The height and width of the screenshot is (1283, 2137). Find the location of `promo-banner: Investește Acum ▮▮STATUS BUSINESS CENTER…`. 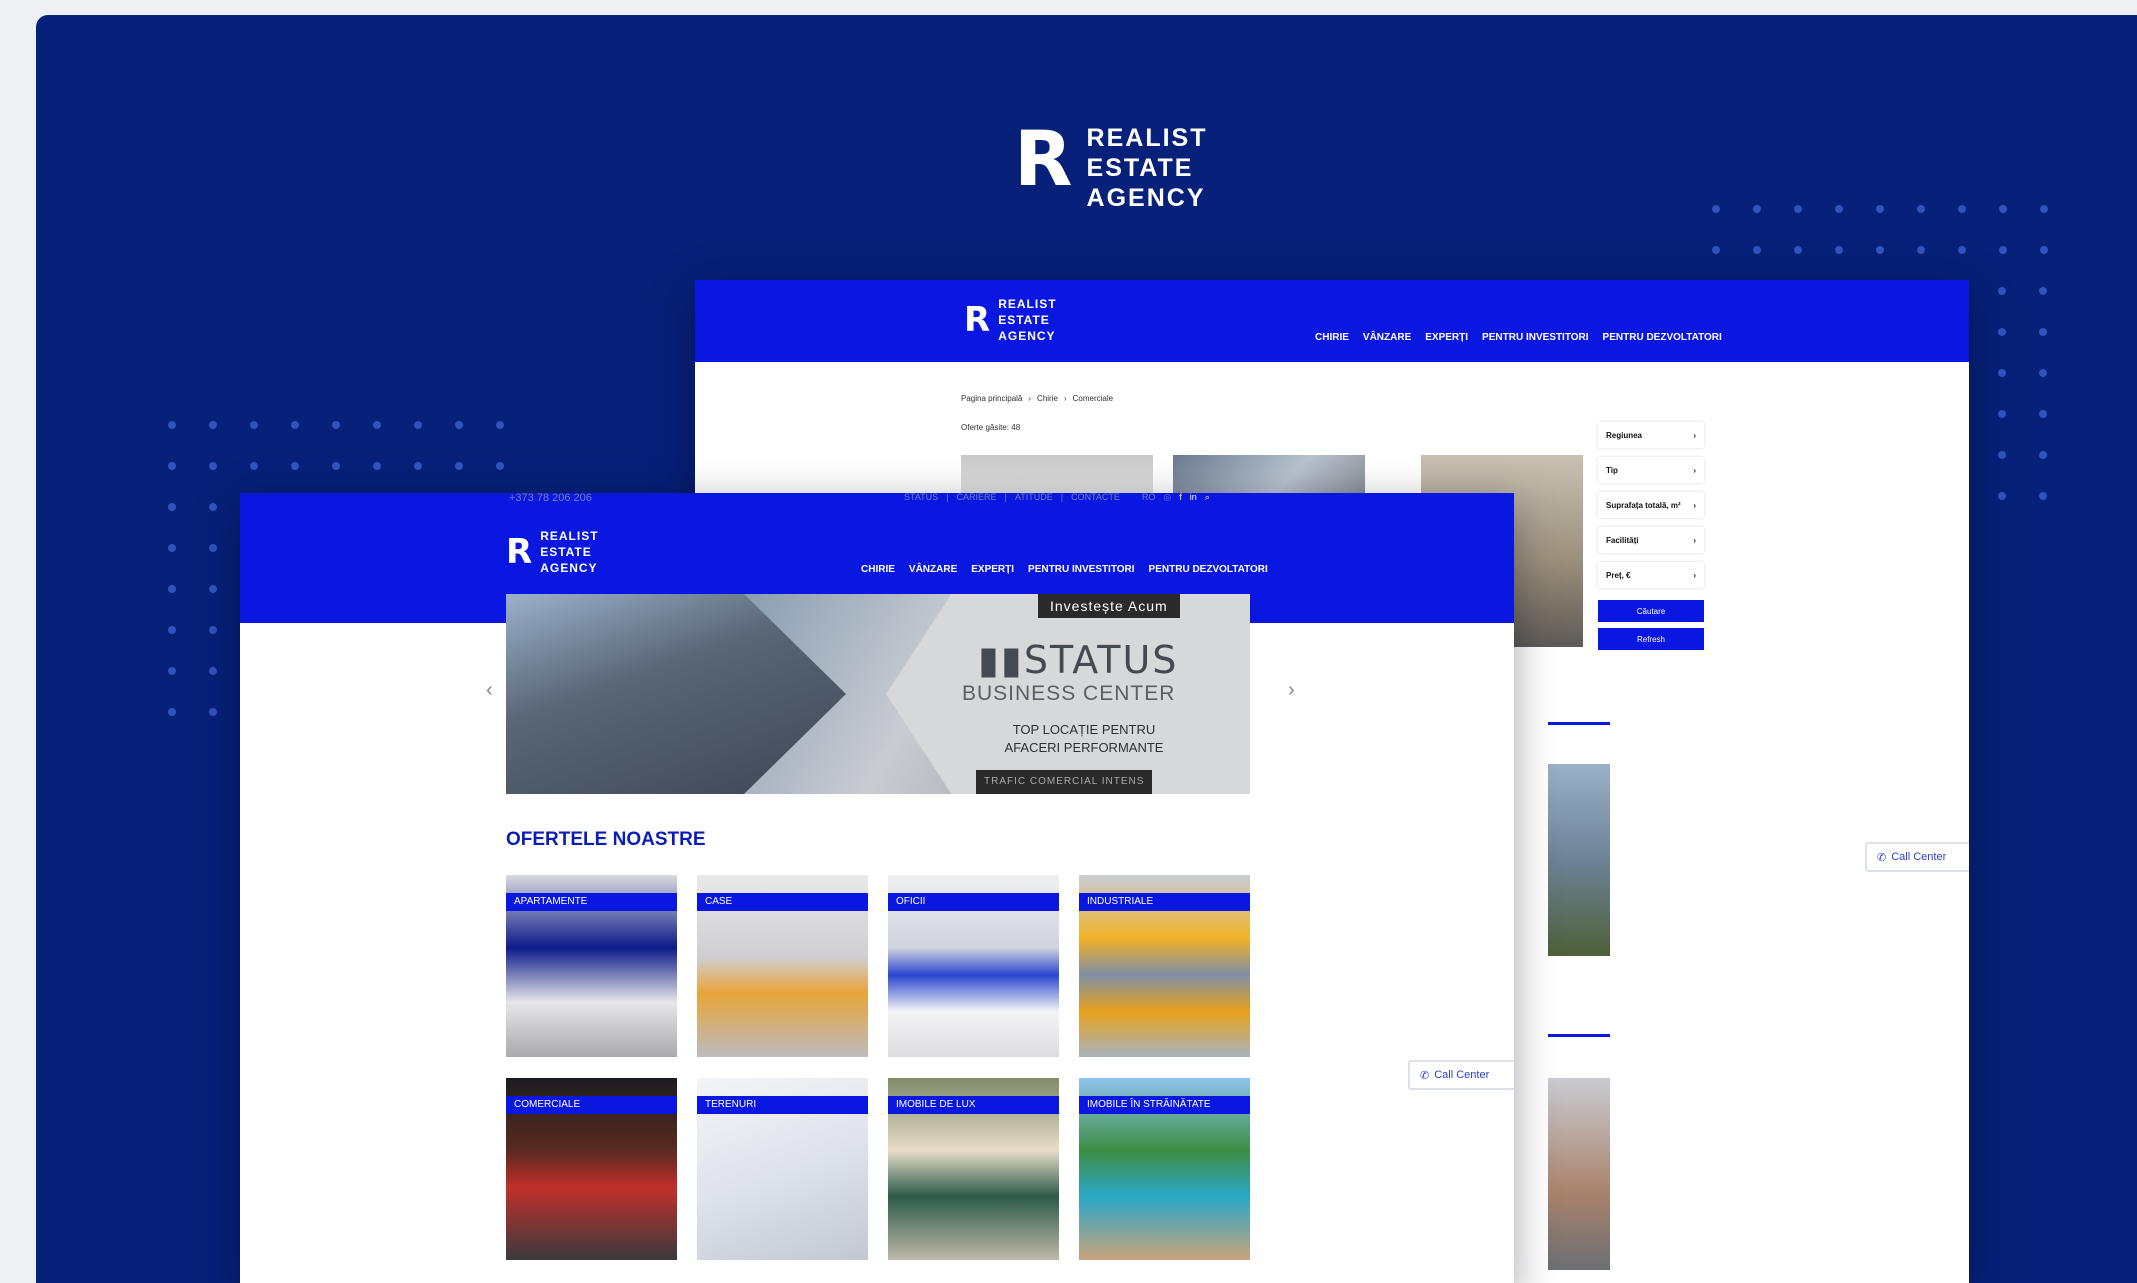

promo-banner: Investește Acum ▮▮STATUS BUSINESS CENTER… is located at coordinates (878, 694).